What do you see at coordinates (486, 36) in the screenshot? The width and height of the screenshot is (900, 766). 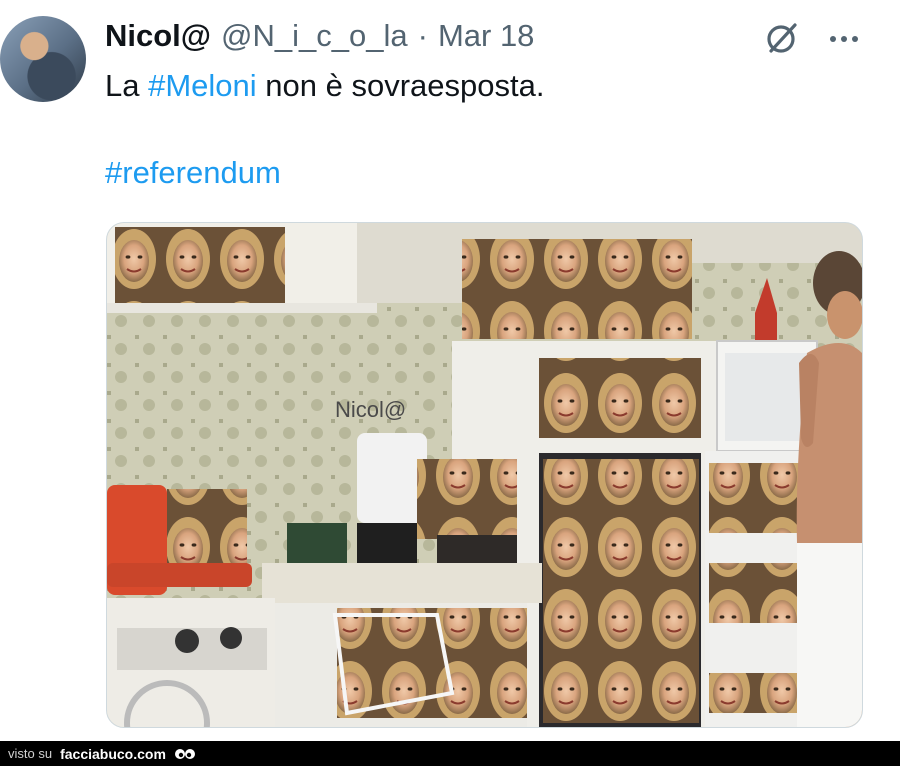 I see `tweet-date: Mar 18` at bounding box center [486, 36].